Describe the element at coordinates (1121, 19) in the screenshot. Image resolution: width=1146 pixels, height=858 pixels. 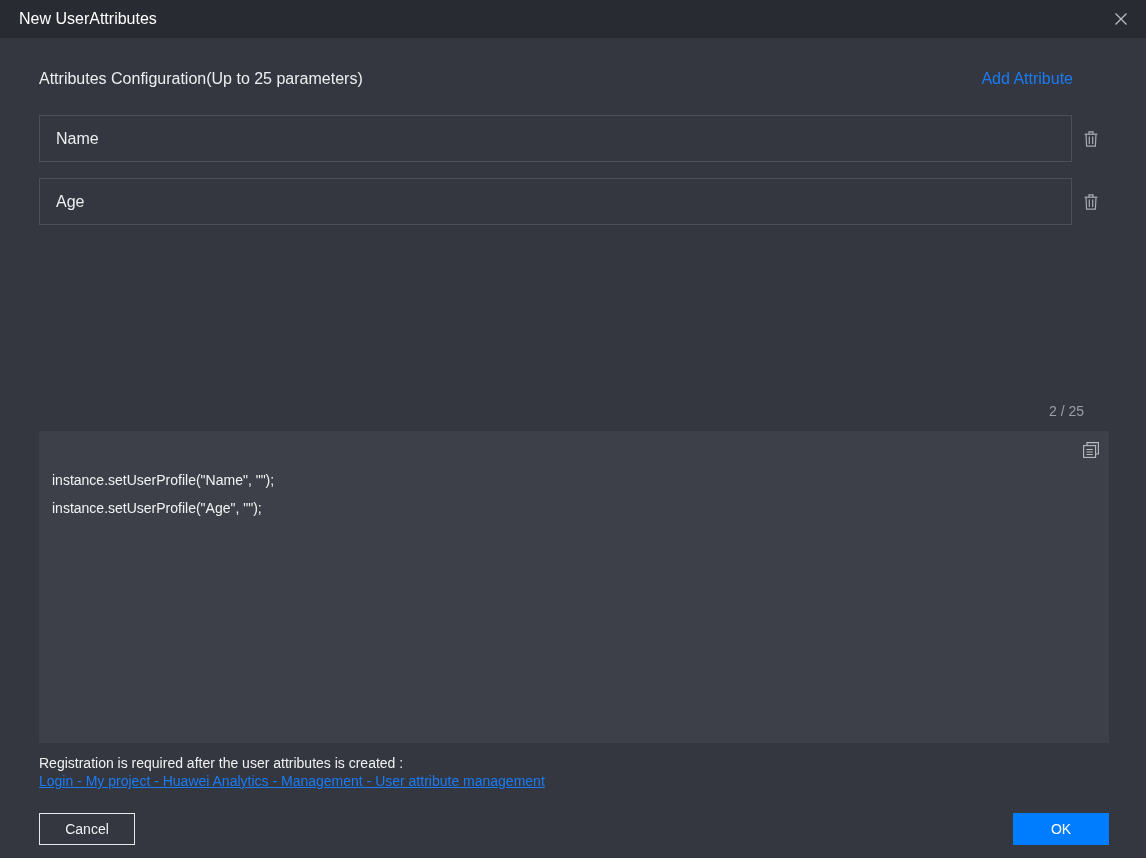
I see `close-icon` at that location.